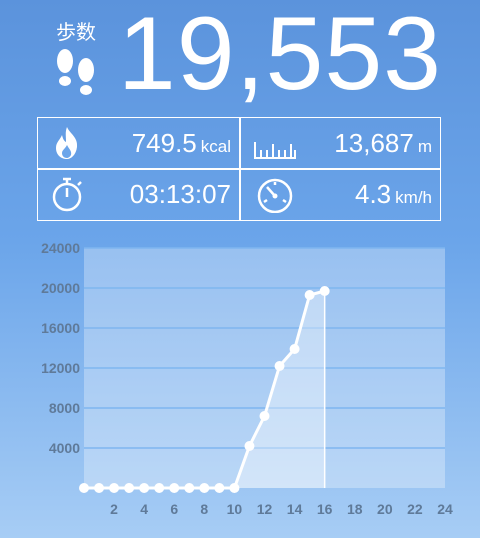  I want to click on distance-number: 13,687, so click(374, 142).